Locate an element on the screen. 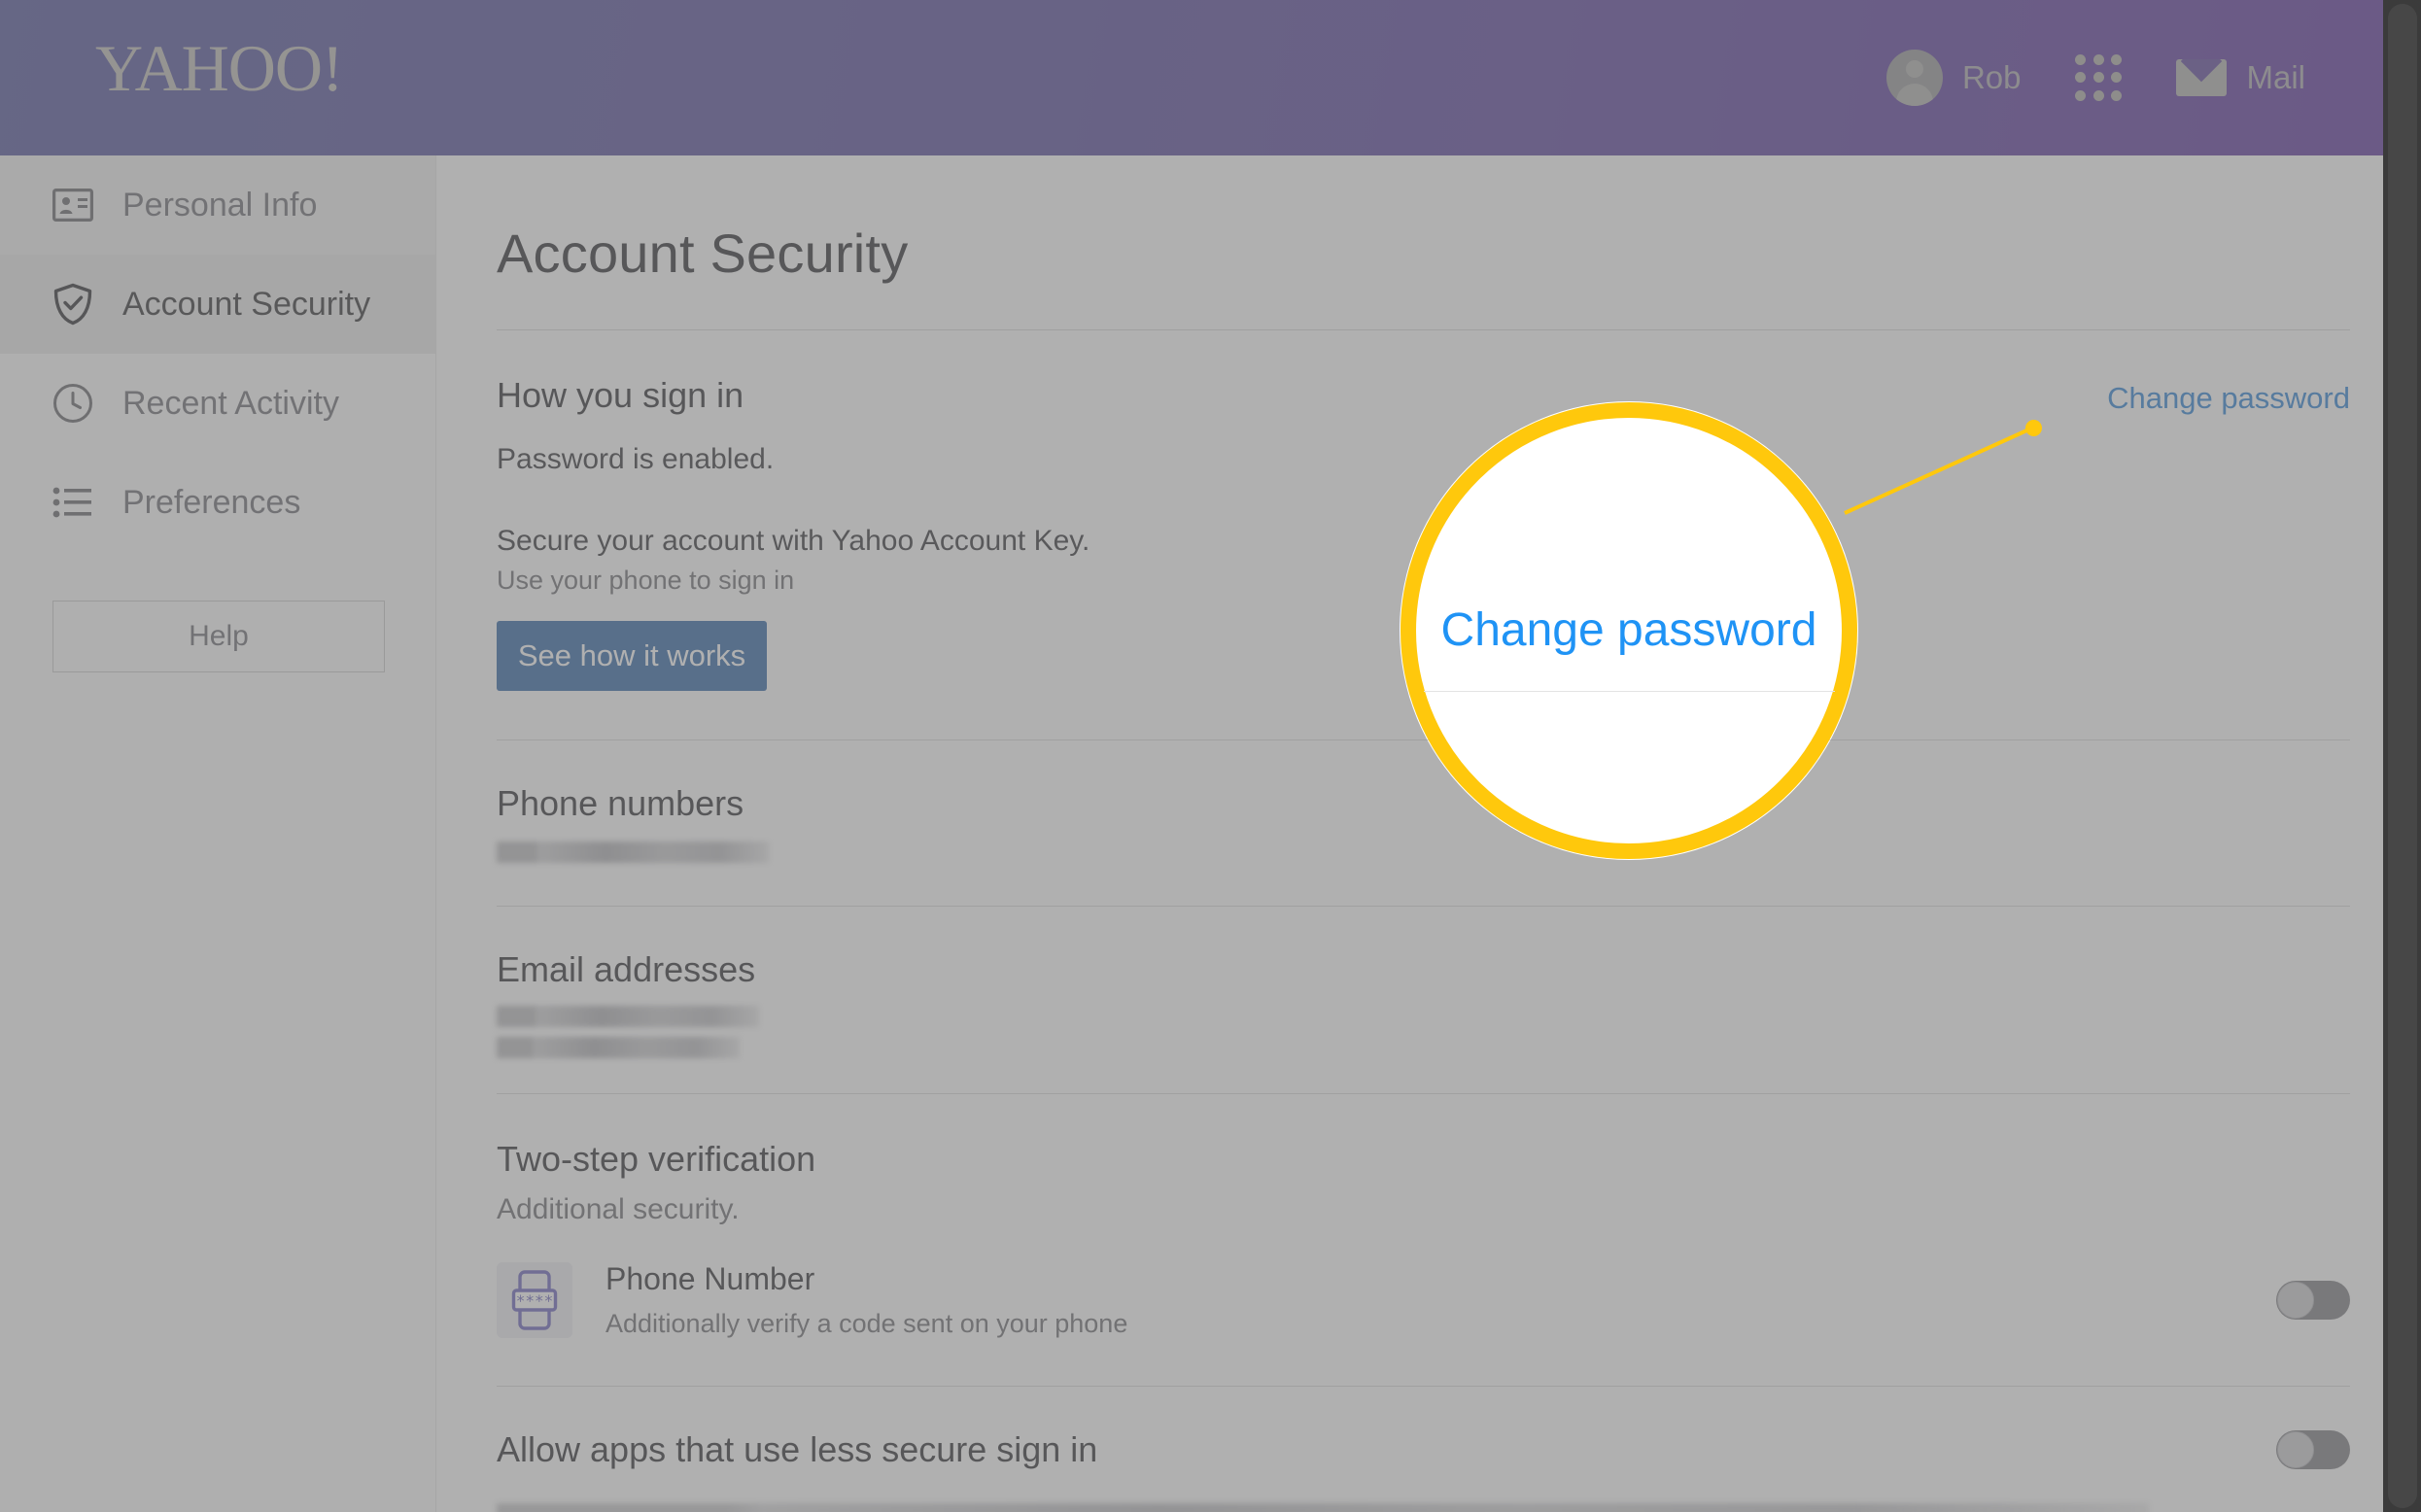 The height and width of the screenshot is (1512, 2421). callout-dot is located at coordinates (2033, 428).